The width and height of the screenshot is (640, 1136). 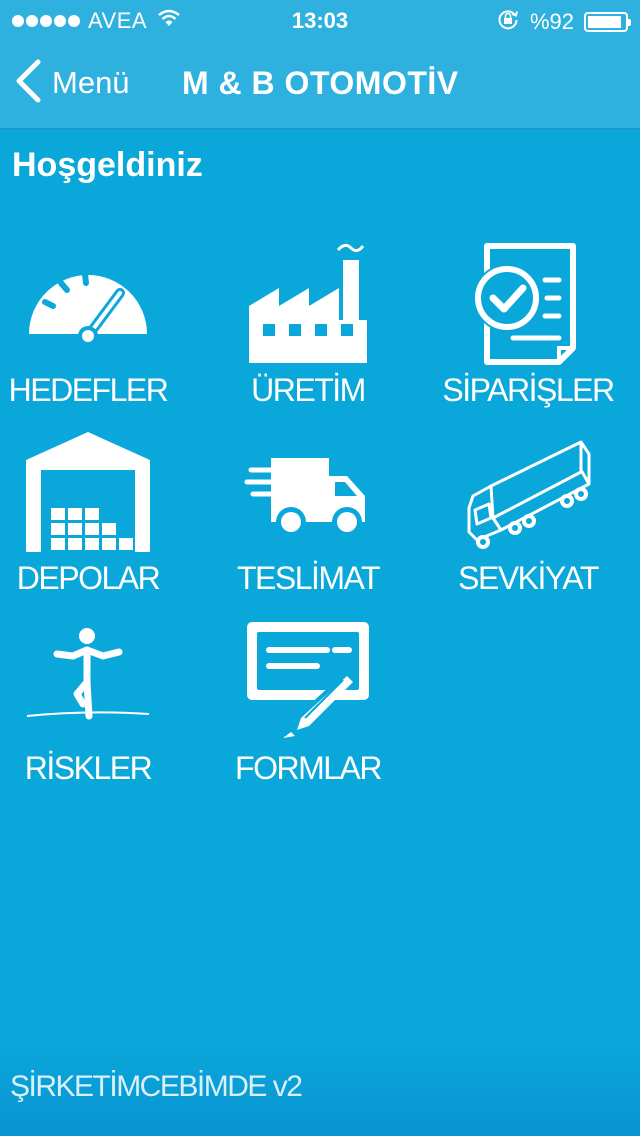 I want to click on battery-percent: %92, so click(x=551, y=21).